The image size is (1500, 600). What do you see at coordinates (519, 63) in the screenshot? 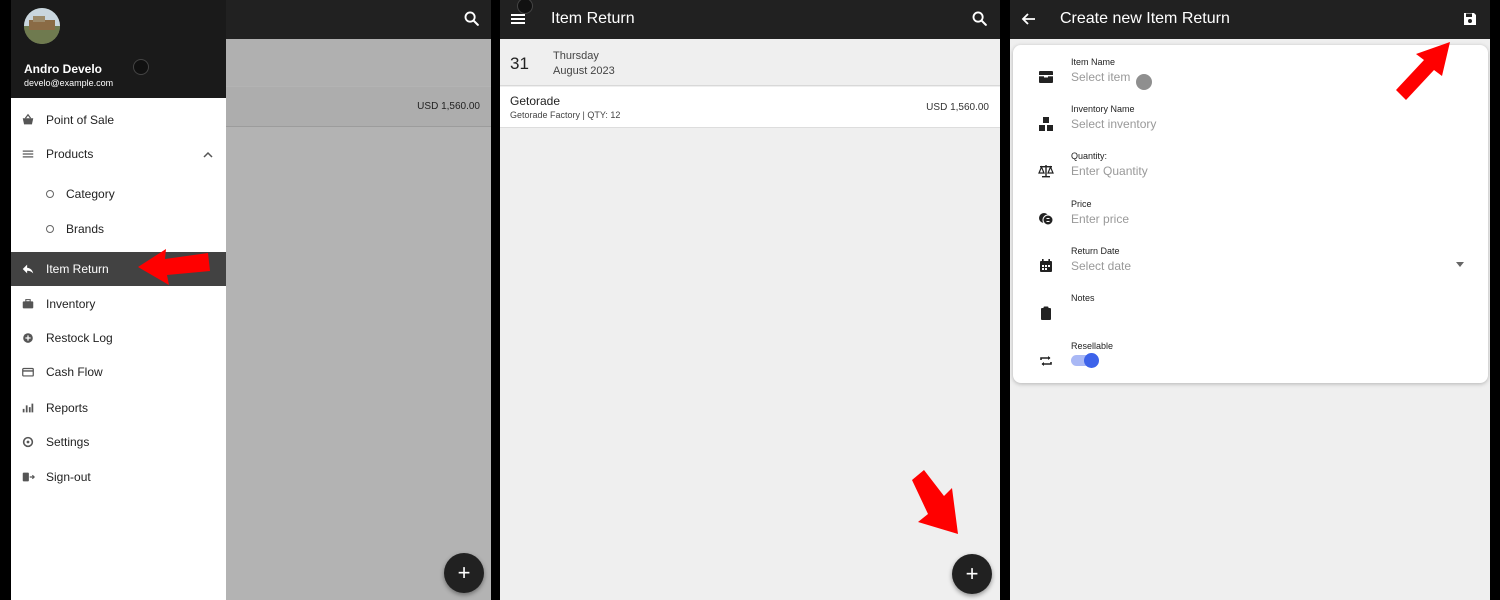
I see `date-day: 31` at bounding box center [519, 63].